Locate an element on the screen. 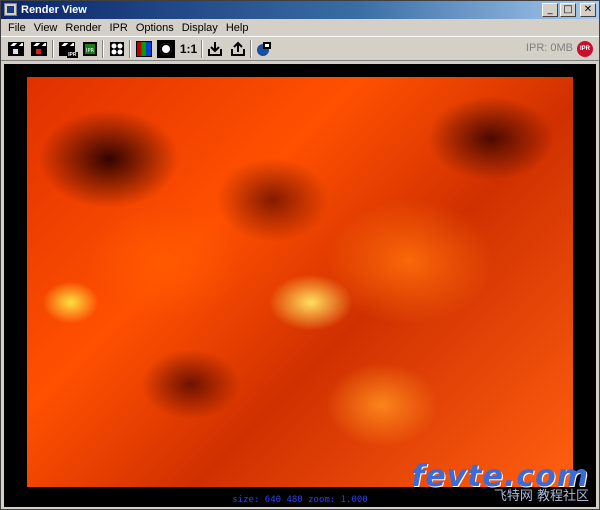 The height and width of the screenshot is (510, 600). maximize-button: □ is located at coordinates (568, 10).